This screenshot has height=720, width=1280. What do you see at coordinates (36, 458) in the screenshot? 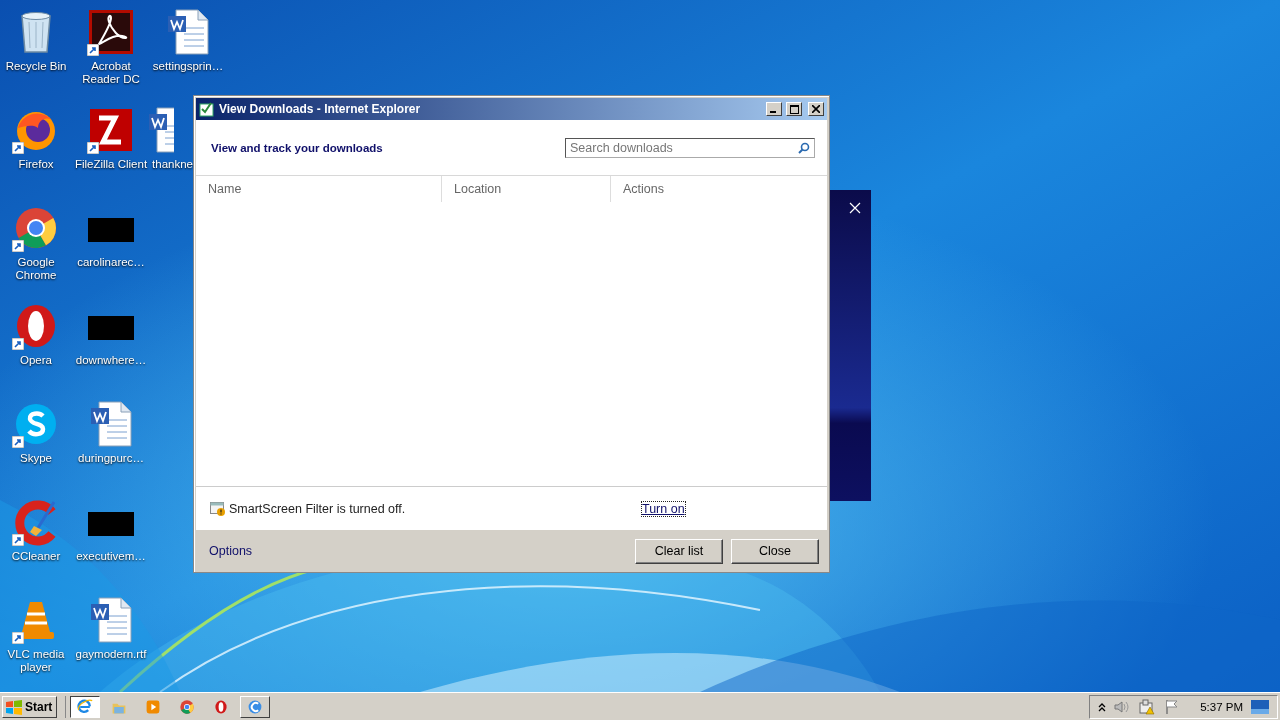
I see `icon-label: Skype` at bounding box center [36, 458].